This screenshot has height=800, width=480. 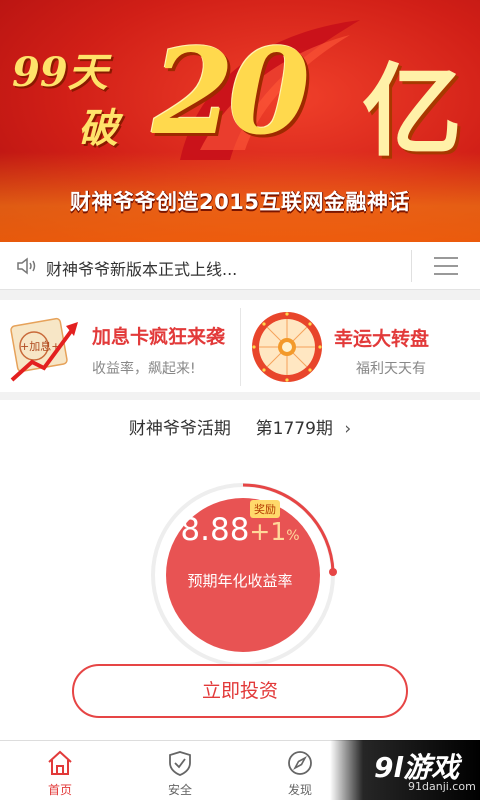 What do you see at coordinates (44, 349) in the screenshot?
I see `rate-card-icon: +加息+` at bounding box center [44, 349].